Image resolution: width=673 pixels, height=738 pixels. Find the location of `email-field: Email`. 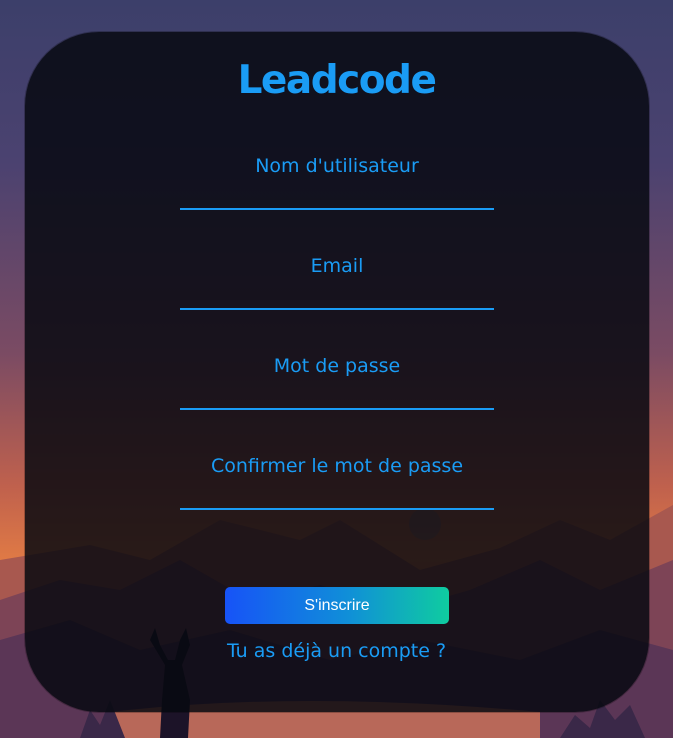

email-field: Email is located at coordinates (339, 286).